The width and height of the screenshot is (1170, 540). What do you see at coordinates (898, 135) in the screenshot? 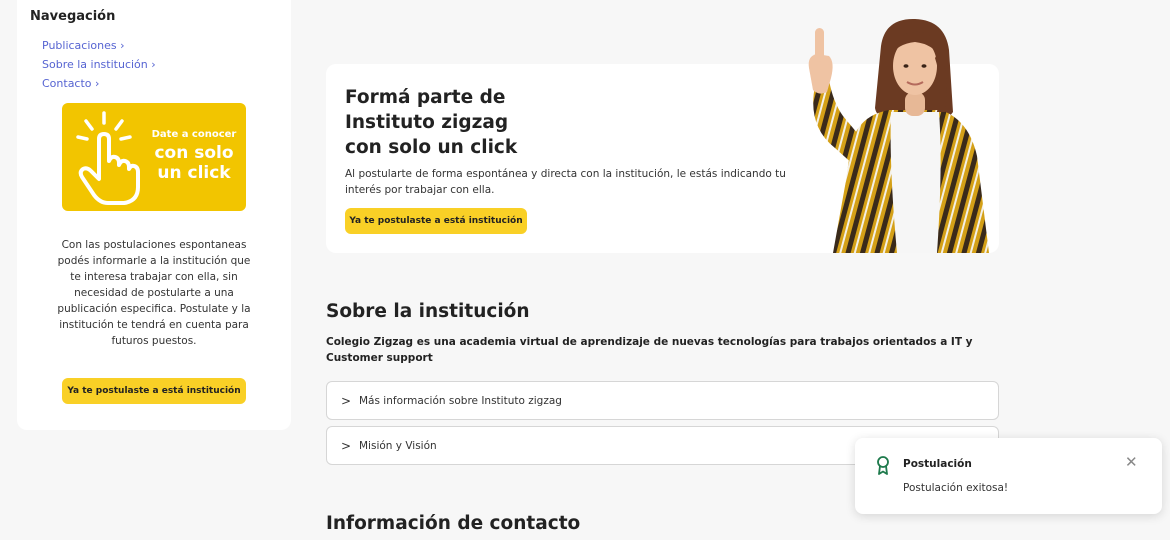
I see `woman-pointing-image` at bounding box center [898, 135].